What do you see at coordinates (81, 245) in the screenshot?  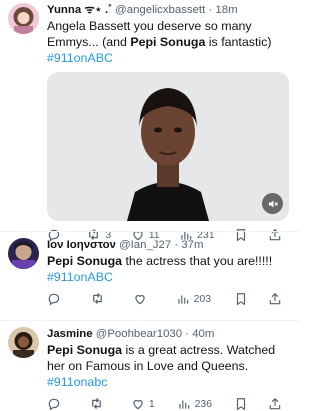 I see `display-name: Ιον Ιοηνστον` at bounding box center [81, 245].